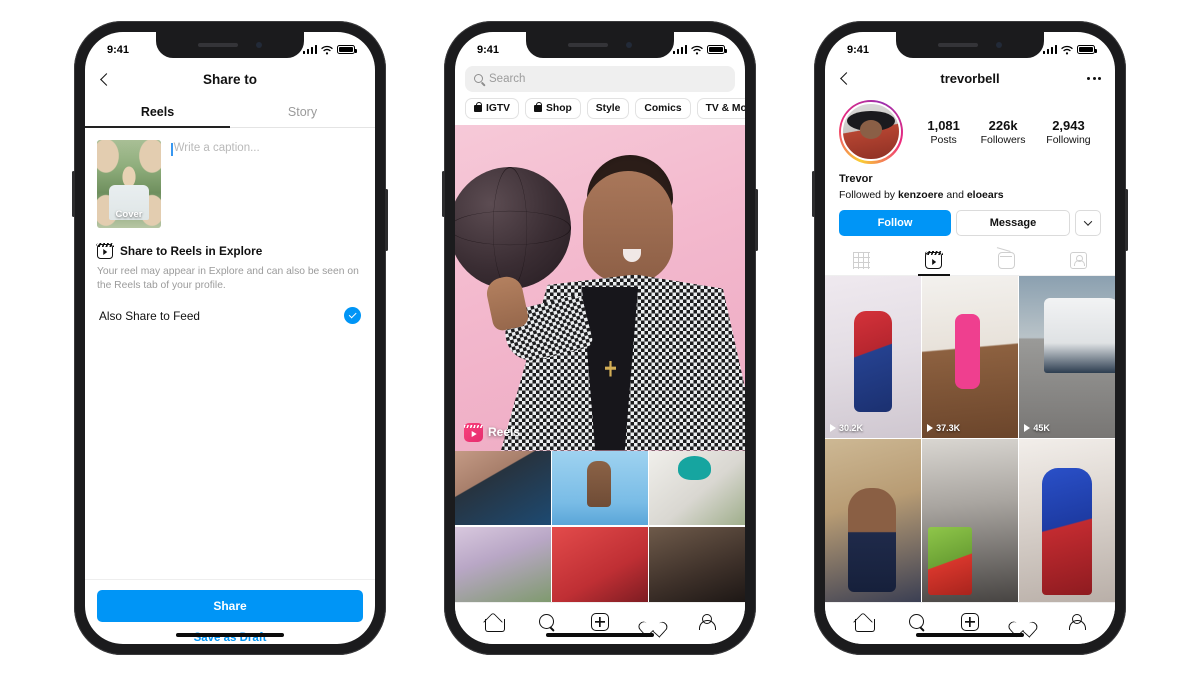 This screenshot has height=675, width=1200. I want to click on reels-badge-label: Reels, so click(504, 432).